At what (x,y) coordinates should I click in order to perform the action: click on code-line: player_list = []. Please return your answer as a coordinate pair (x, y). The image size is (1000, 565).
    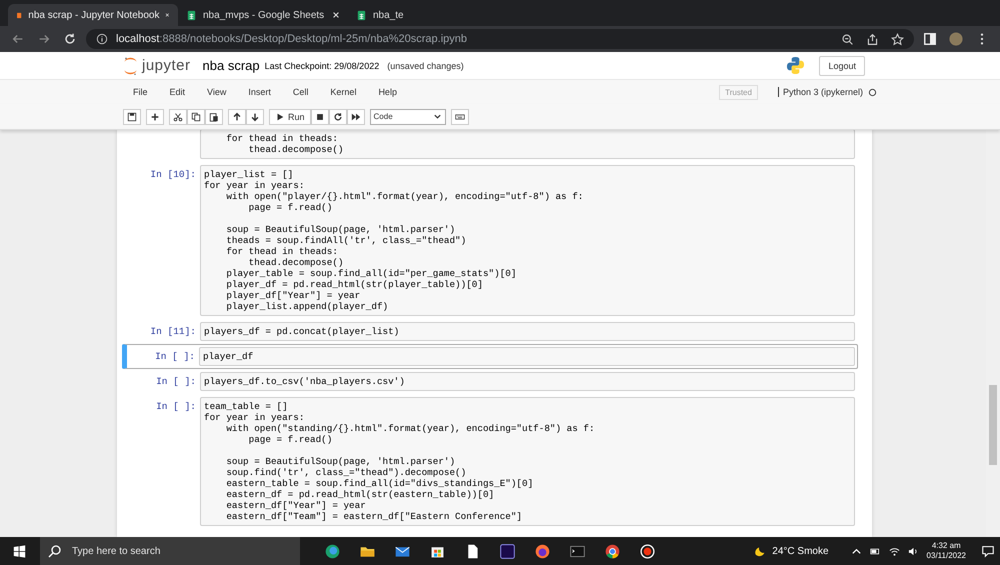
    Looking at the image, I should click on (249, 174).